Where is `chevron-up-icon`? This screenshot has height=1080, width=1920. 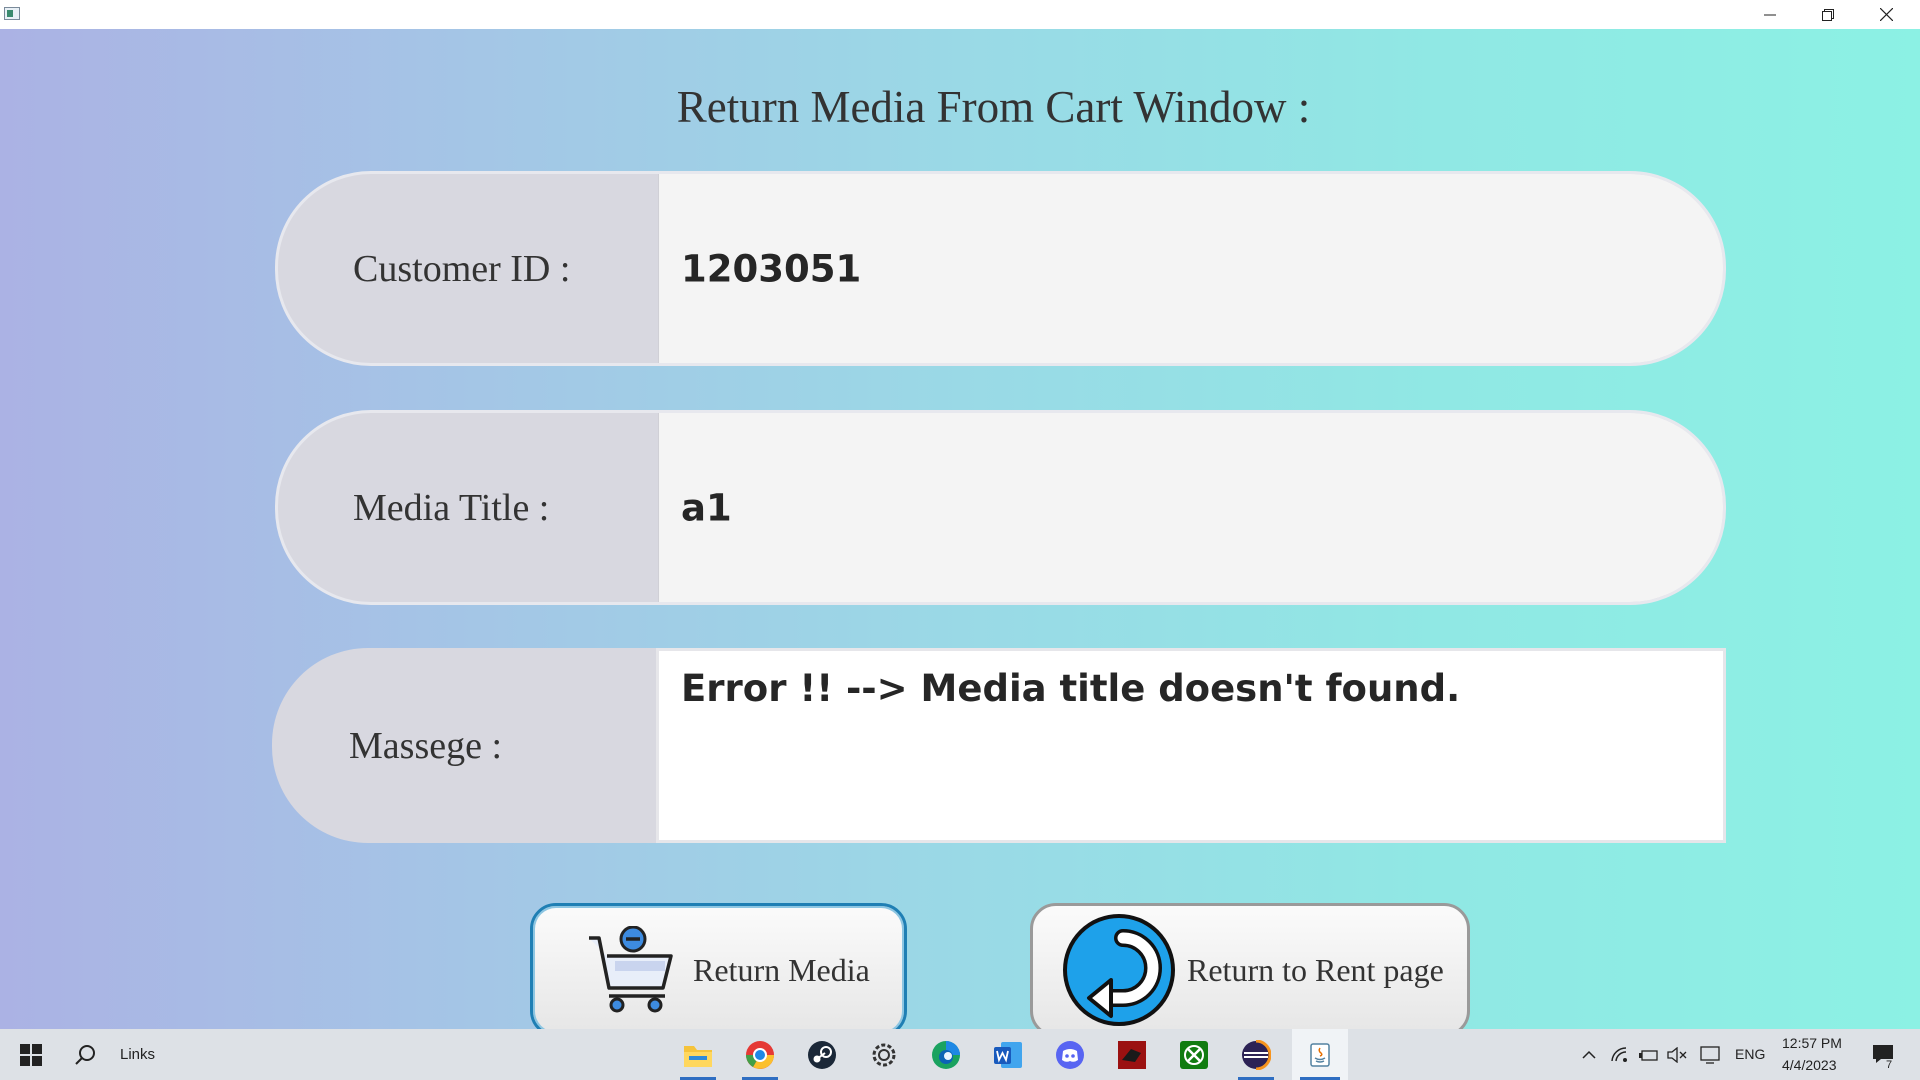
chevron-up-icon is located at coordinates (1589, 1054).